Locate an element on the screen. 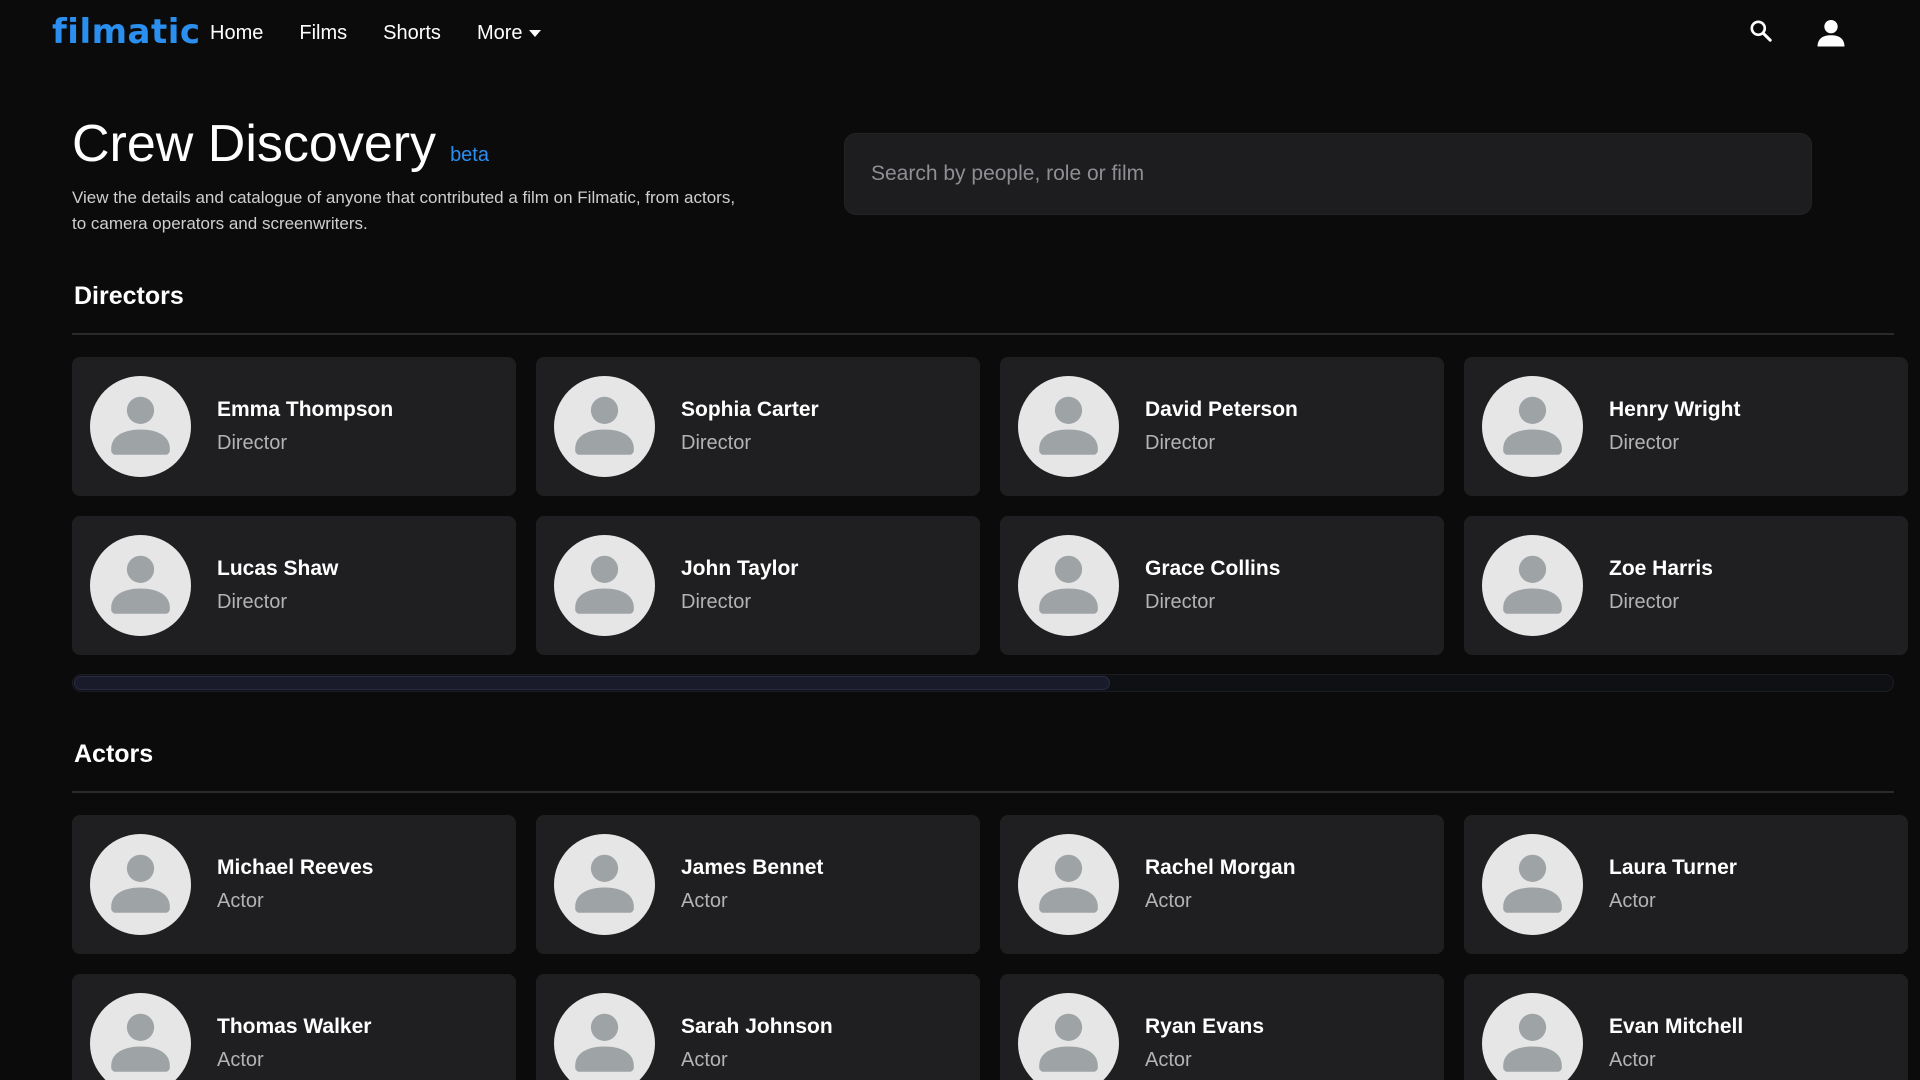 The image size is (1920, 1080). person-card: Evan Mitchell Actor is located at coordinates (1686, 1027).